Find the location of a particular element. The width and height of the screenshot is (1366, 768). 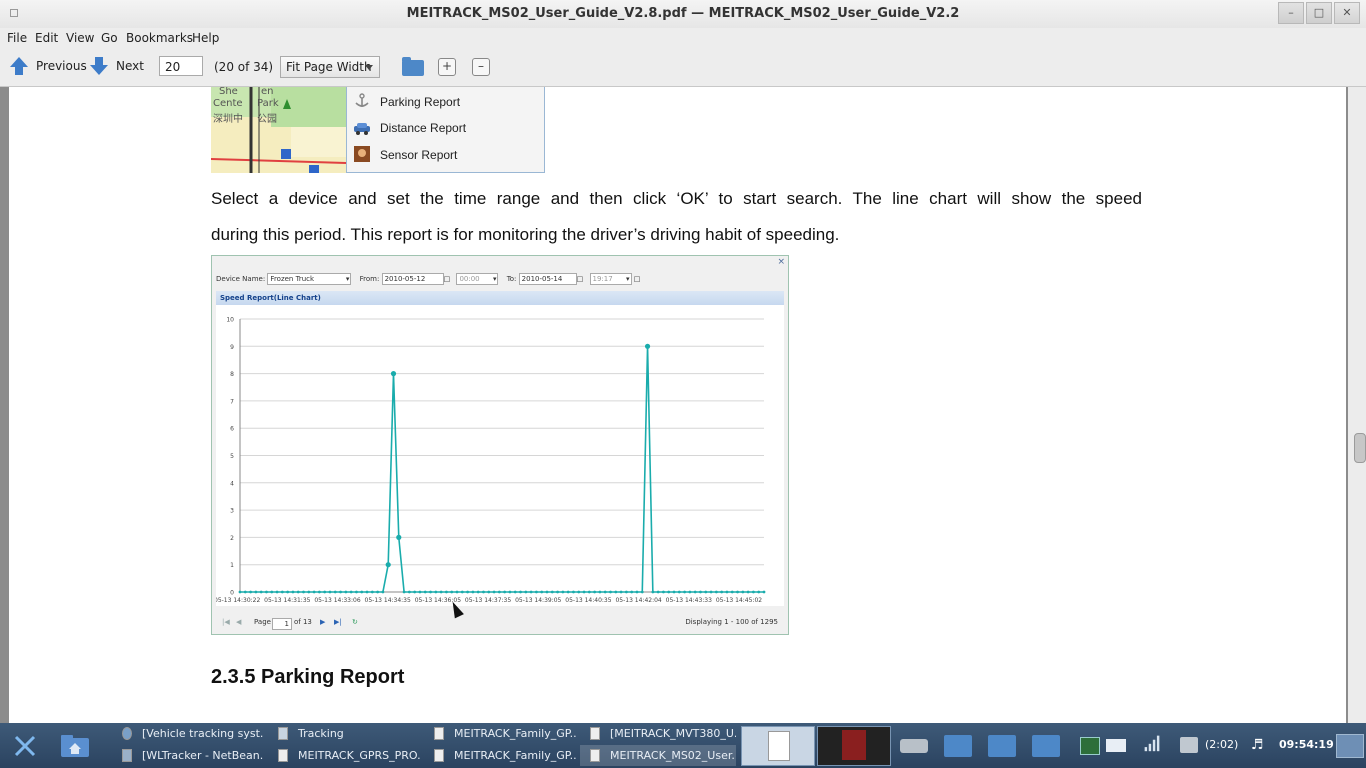

page-number-input: 20 is located at coordinates (181, 66).